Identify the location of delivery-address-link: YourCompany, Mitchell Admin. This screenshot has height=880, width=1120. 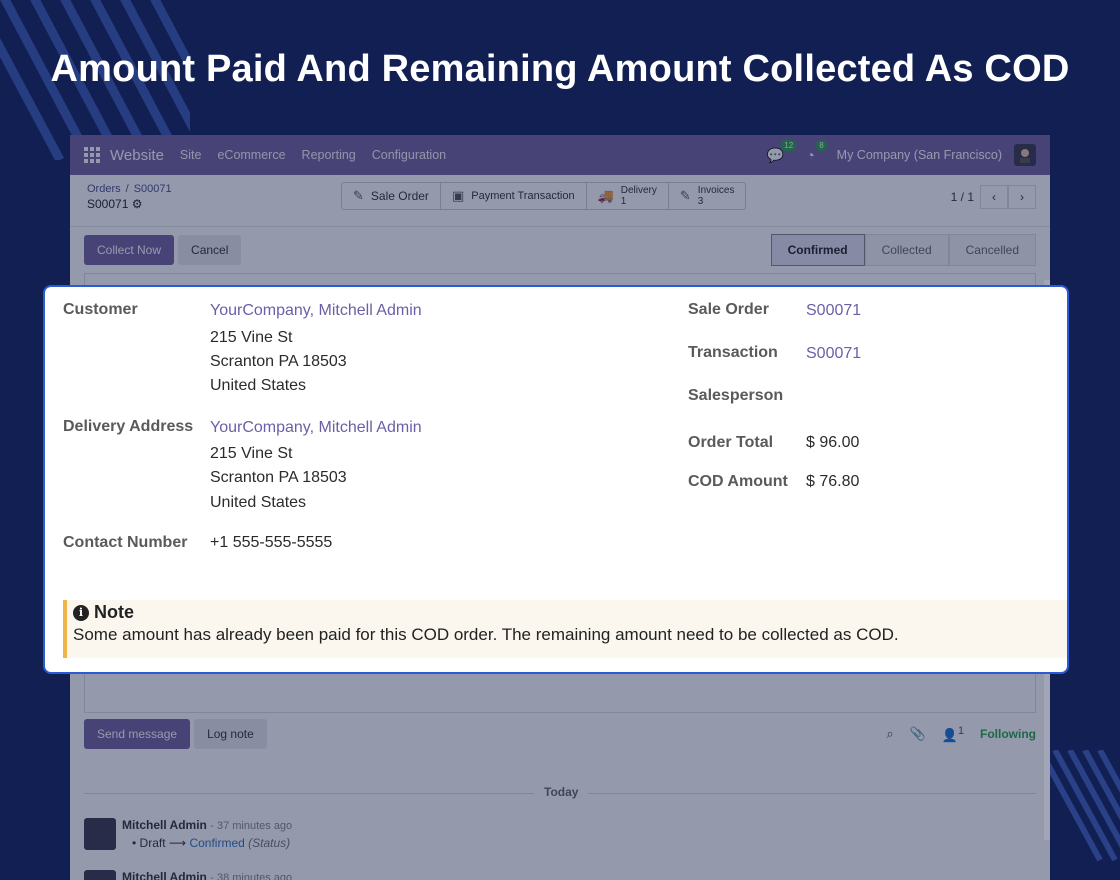
(316, 428).